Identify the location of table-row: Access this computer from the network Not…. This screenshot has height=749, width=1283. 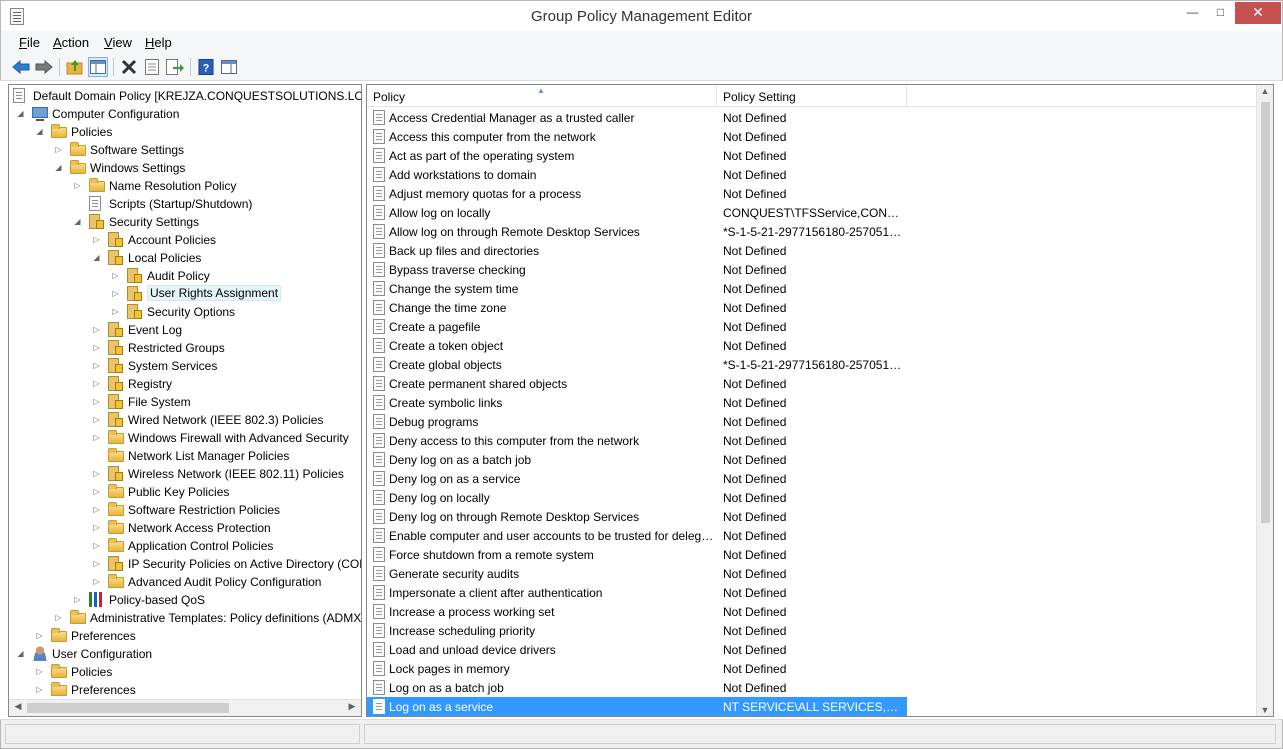
(637, 136).